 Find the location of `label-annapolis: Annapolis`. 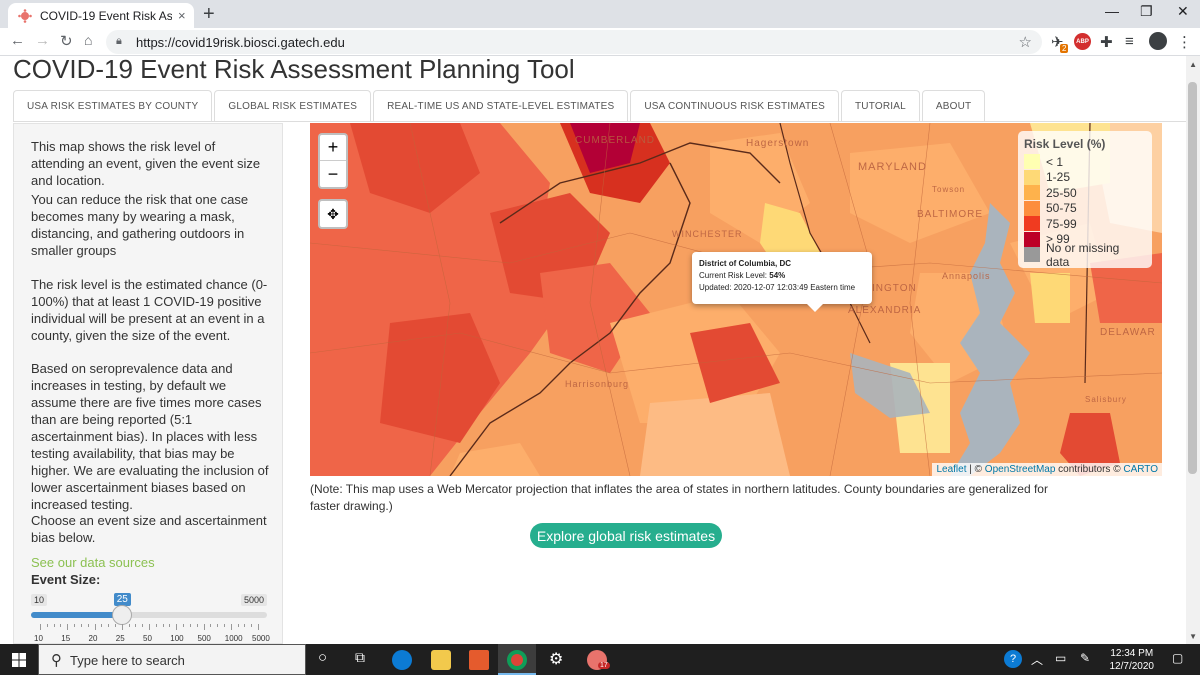

label-annapolis: Annapolis is located at coordinates (966, 276).